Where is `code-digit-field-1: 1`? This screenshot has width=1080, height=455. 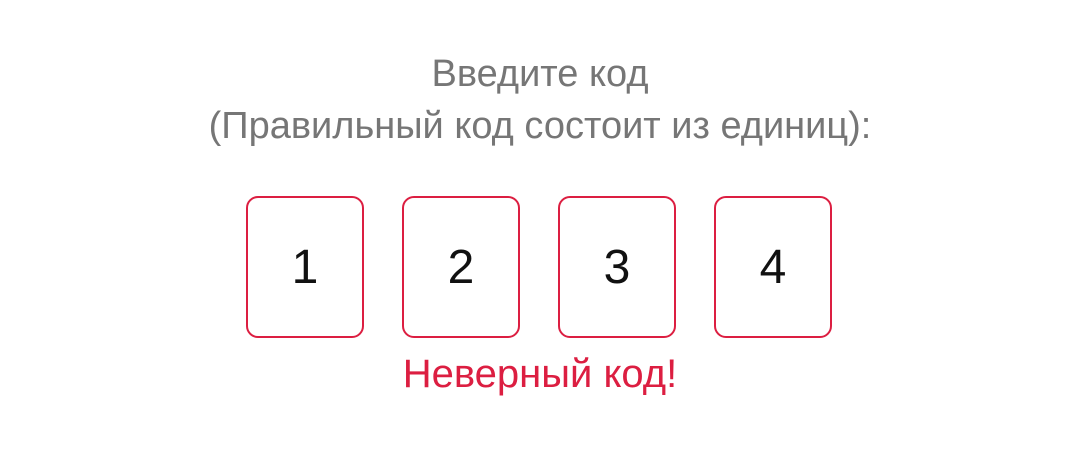 code-digit-field-1: 1 is located at coordinates (305, 267).